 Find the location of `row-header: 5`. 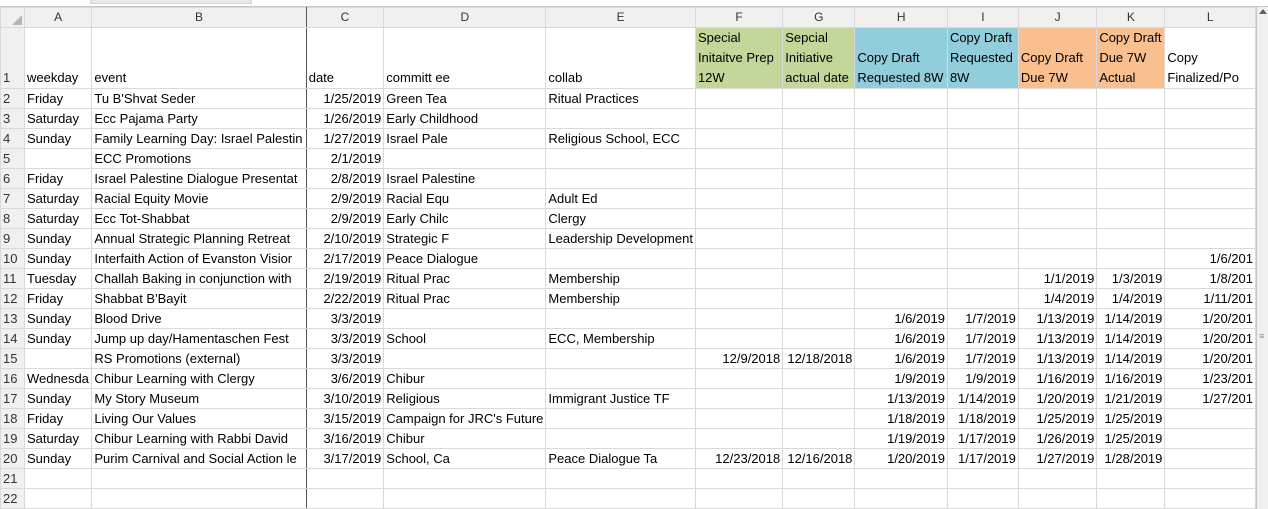

row-header: 5 is located at coordinates (12, 158).